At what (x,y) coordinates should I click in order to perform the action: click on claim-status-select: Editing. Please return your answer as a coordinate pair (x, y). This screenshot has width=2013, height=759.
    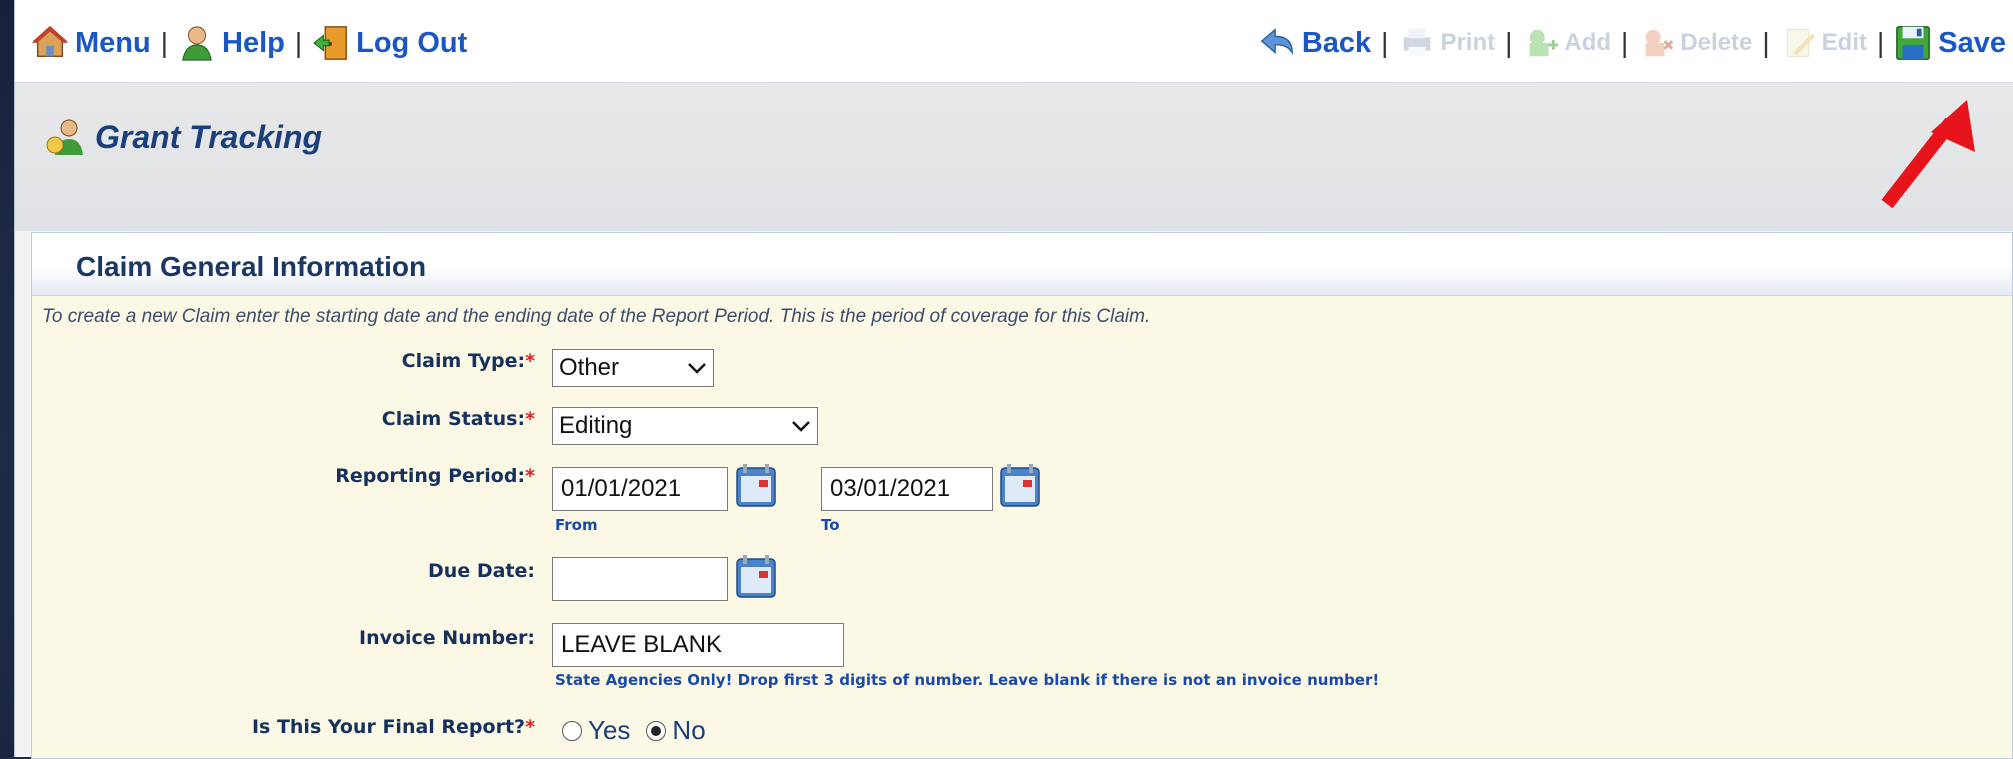
    Looking at the image, I should click on (685, 426).